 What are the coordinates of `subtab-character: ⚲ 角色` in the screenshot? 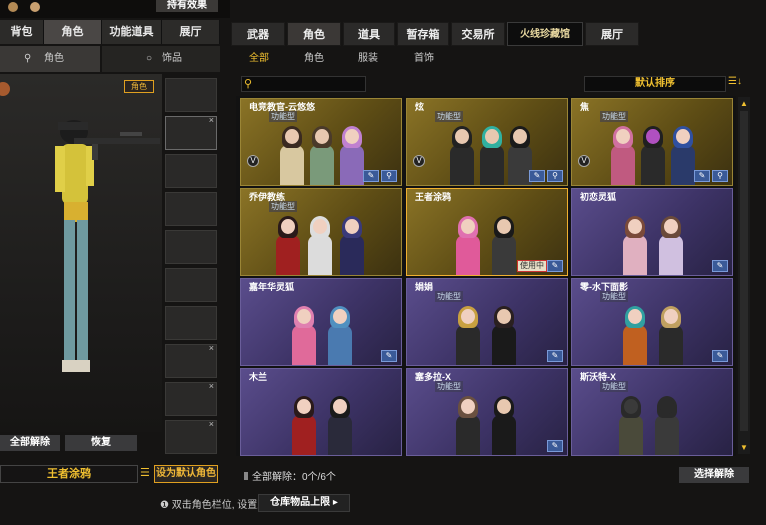 It's located at (50, 59).